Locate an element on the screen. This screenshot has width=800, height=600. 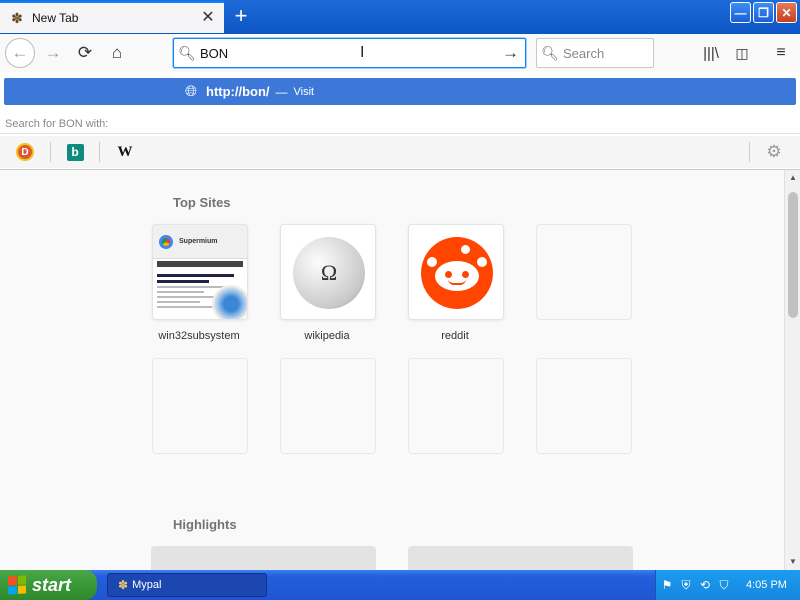
omega-glyph: Ω is located at coordinates (329, 272).